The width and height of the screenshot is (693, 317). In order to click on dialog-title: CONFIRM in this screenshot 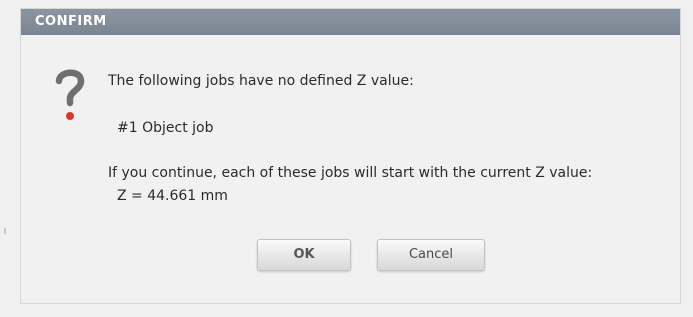, I will do `click(71, 21)`.